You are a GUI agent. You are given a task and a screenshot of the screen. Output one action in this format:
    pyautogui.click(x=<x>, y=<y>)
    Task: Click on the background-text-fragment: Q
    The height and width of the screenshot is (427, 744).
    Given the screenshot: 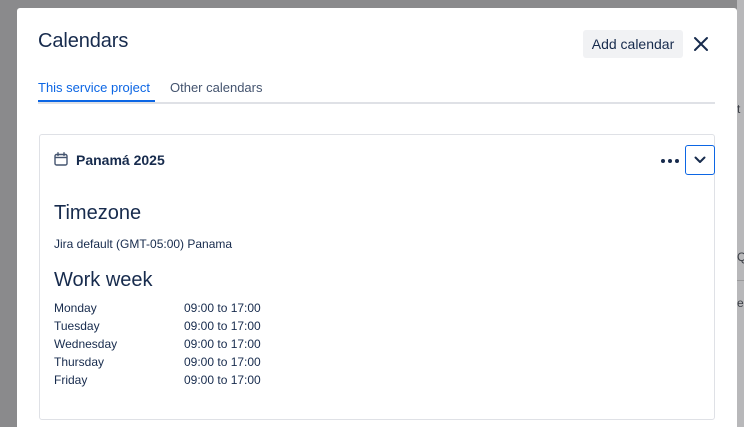 What is the action you would take?
    pyautogui.click(x=740, y=257)
    